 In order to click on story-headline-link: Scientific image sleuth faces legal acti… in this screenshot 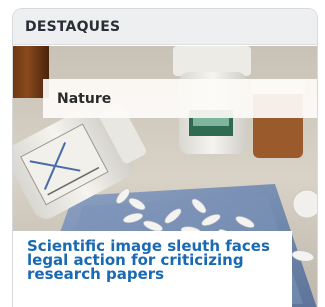, I will do `click(155, 260)`.